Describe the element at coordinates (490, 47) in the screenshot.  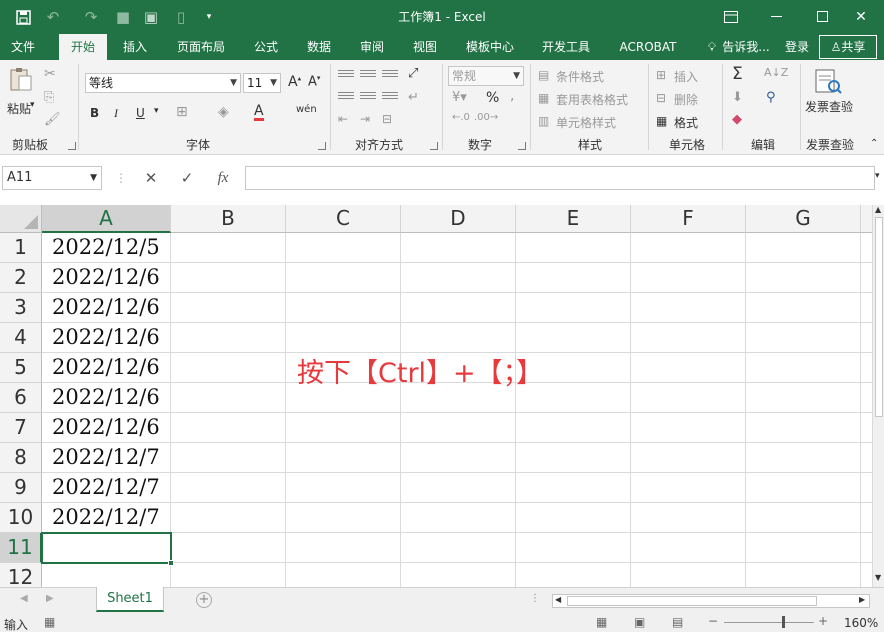
I see `tab-template-center: 模板中心` at that location.